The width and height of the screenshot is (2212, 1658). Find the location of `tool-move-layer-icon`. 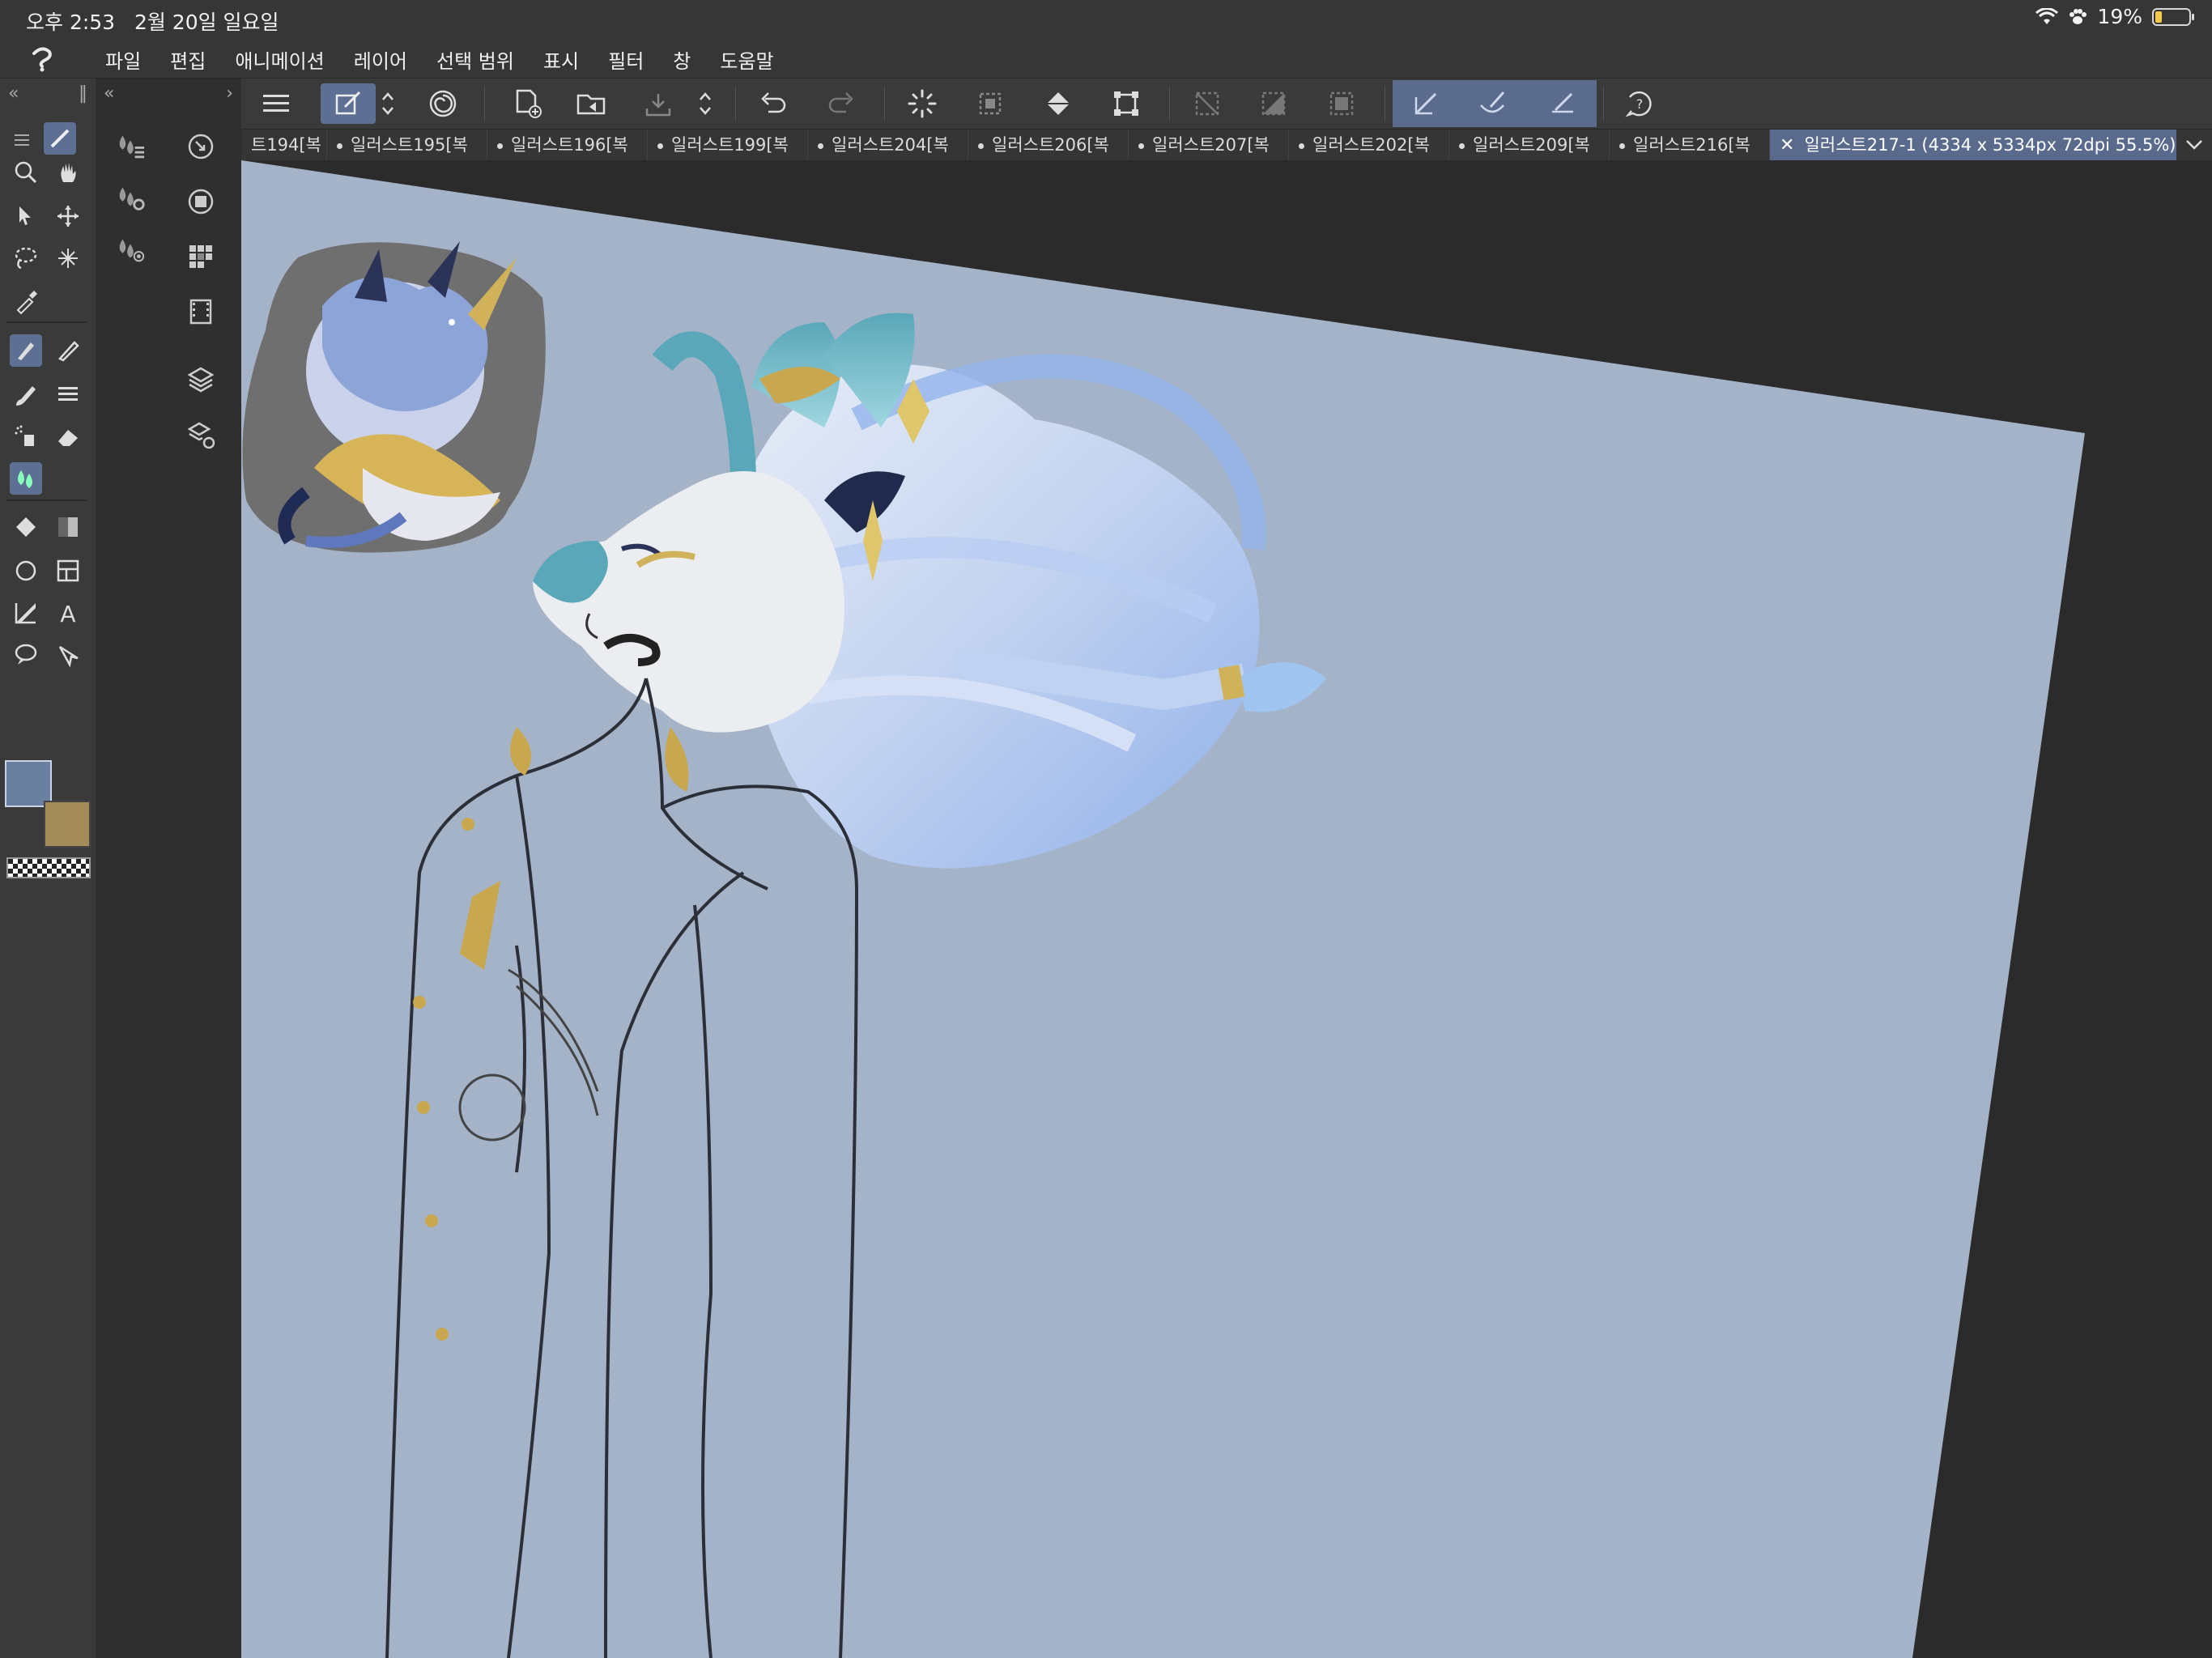

tool-move-layer-icon is located at coordinates (68, 216).